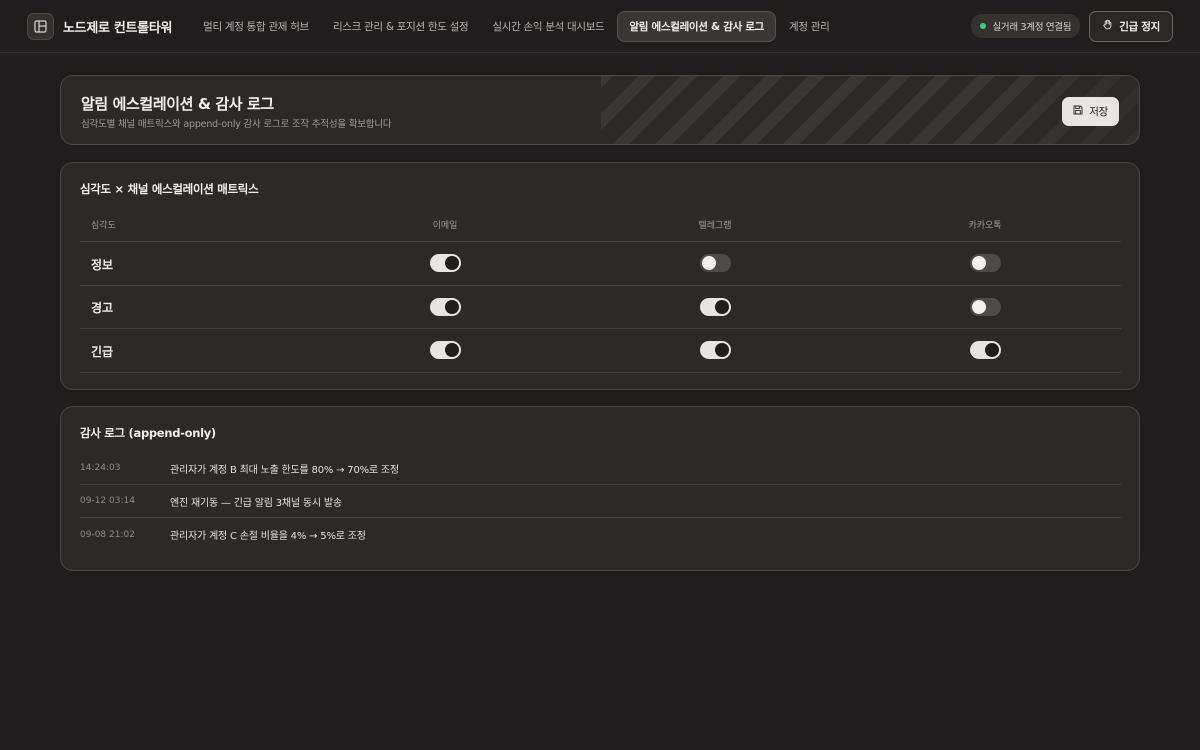 This screenshot has height=750, width=1200. Describe the element at coordinates (1078, 111) in the screenshot. I see `floppy-disk-icon` at that location.